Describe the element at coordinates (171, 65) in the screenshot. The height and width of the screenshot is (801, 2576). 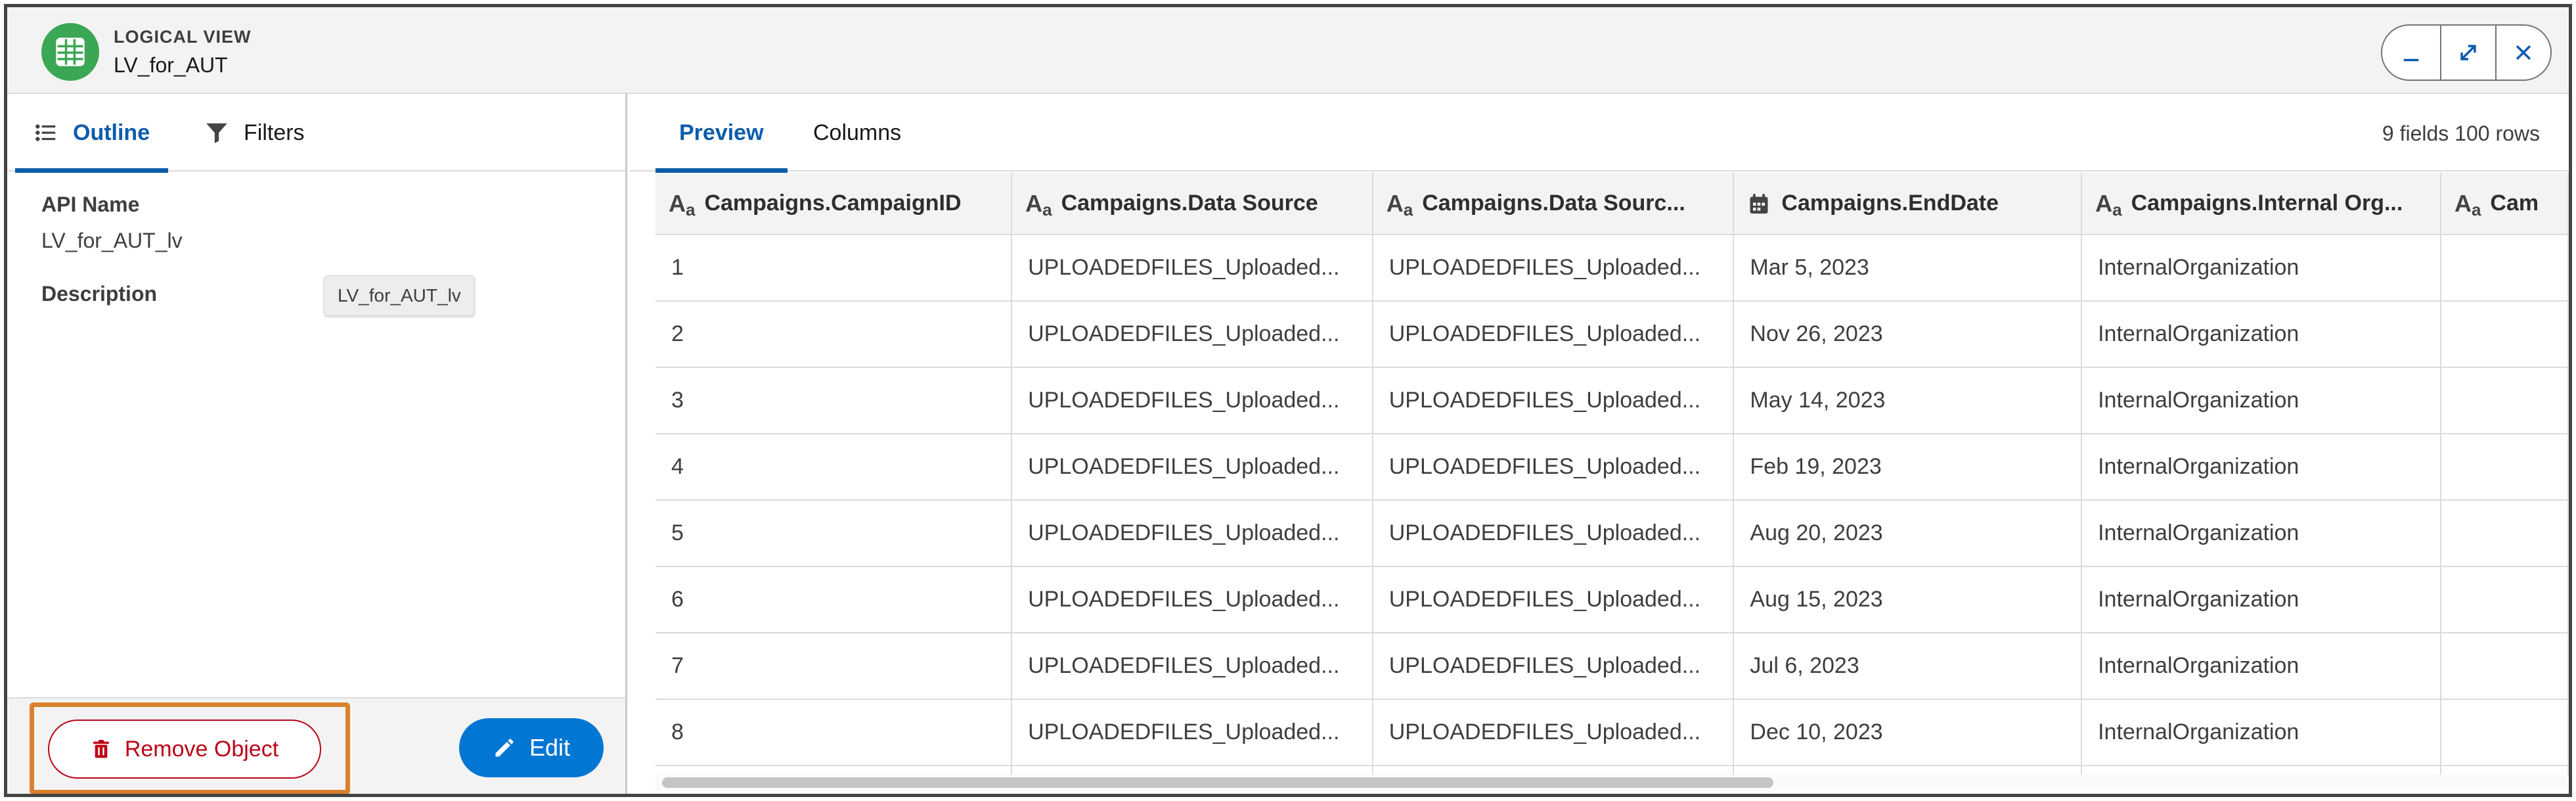
I see `object-name: LV_for_AUT` at that location.